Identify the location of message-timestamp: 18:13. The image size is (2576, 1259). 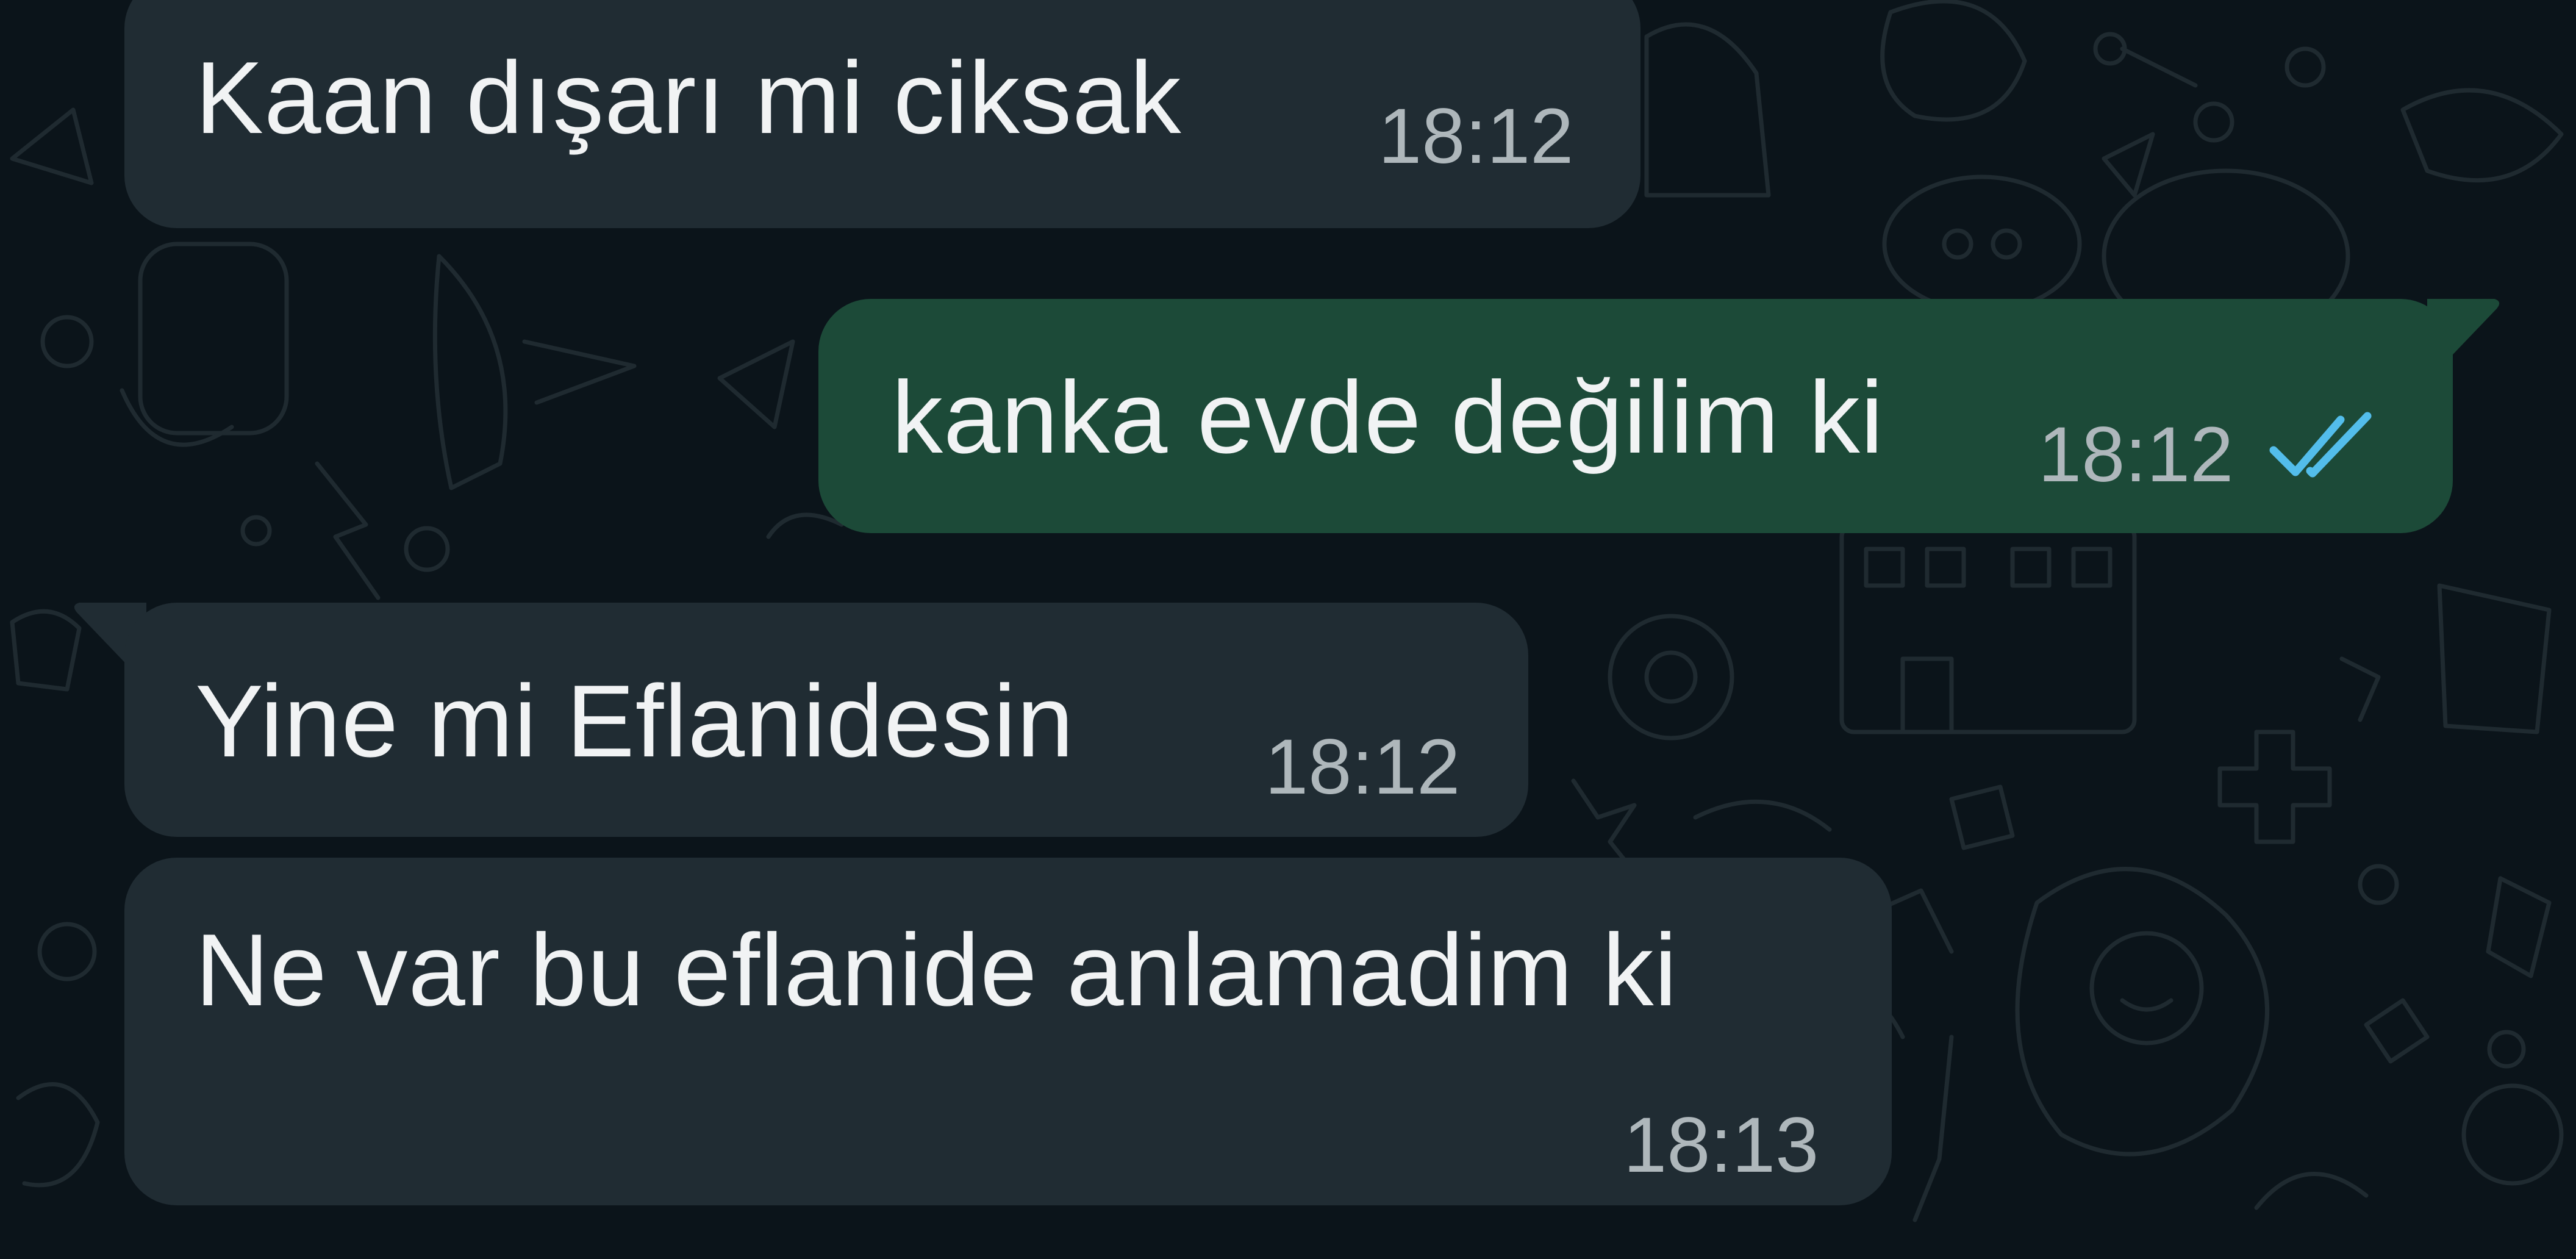
(1721, 1145).